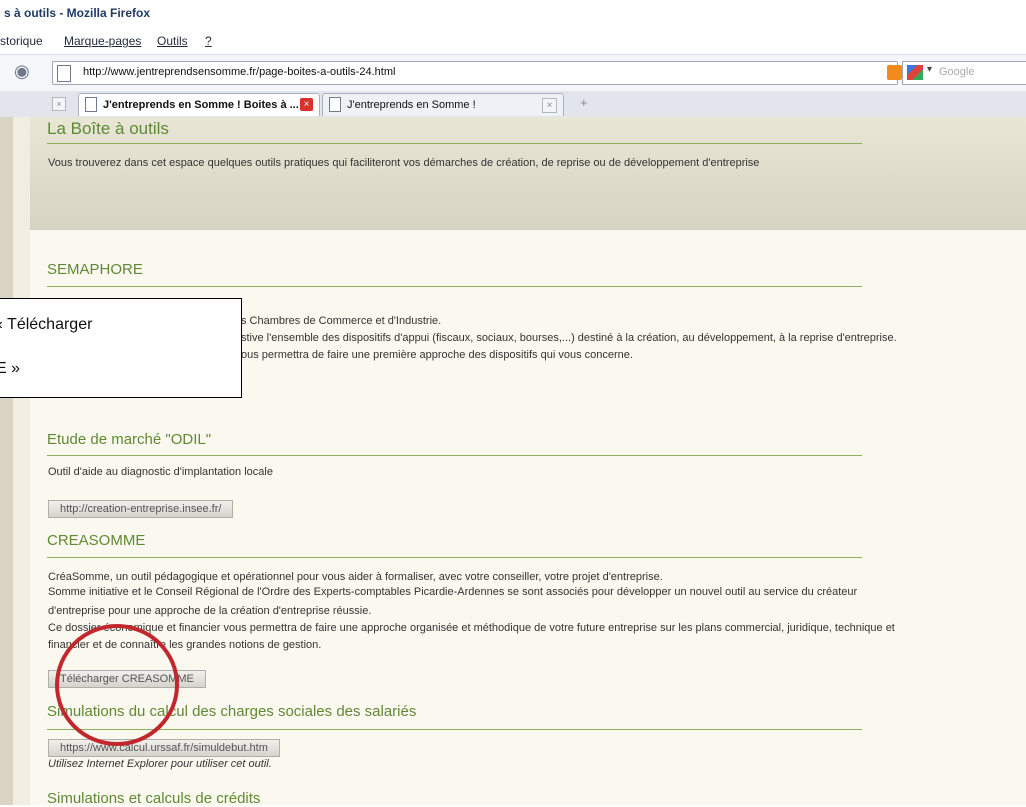  Describe the element at coordinates (141, 509) in the screenshot. I see `odil-link-button: http://creation-entreprise.insee.fr/` at that location.